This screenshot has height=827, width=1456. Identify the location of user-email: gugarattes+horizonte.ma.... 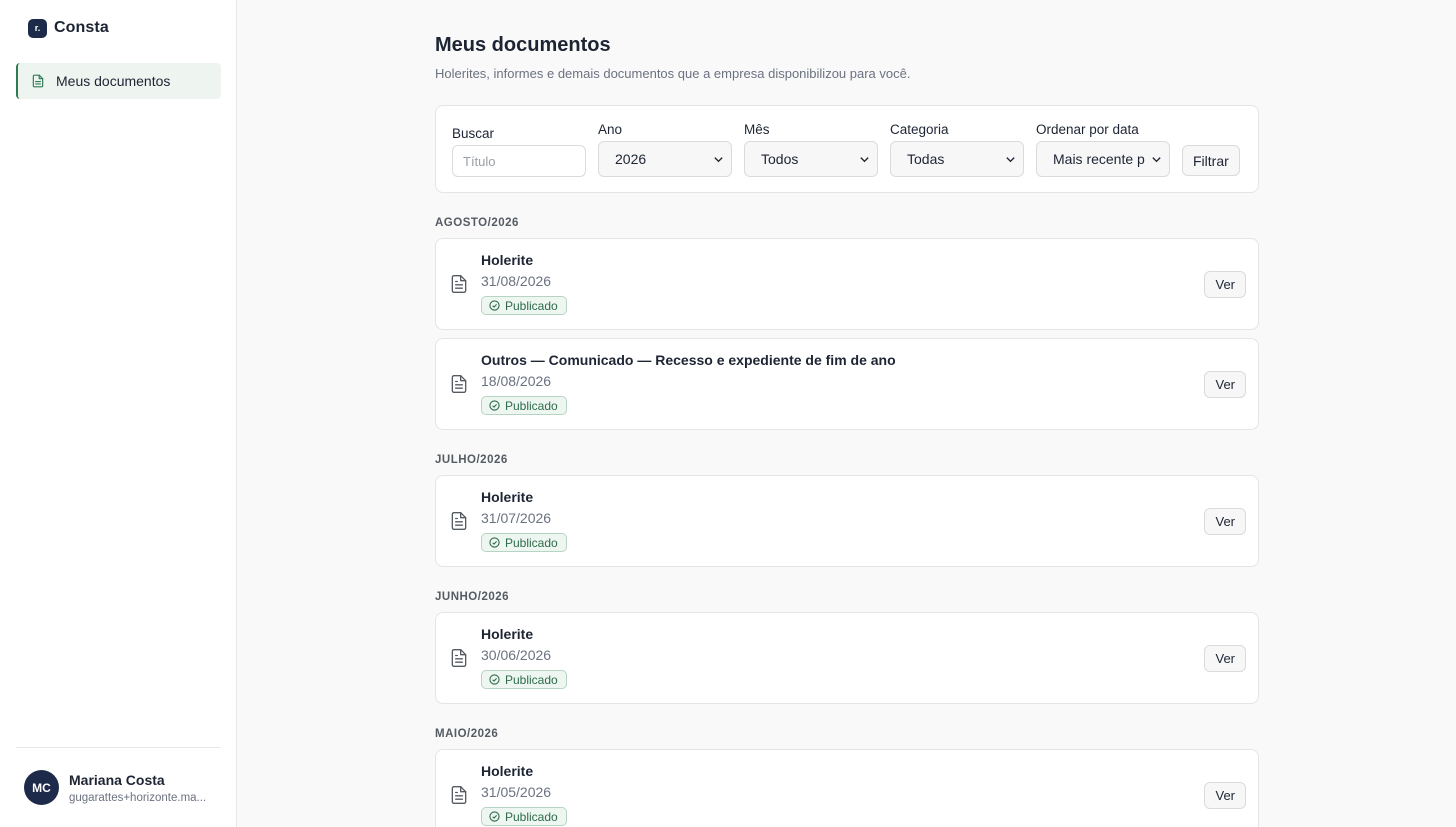
(138, 797).